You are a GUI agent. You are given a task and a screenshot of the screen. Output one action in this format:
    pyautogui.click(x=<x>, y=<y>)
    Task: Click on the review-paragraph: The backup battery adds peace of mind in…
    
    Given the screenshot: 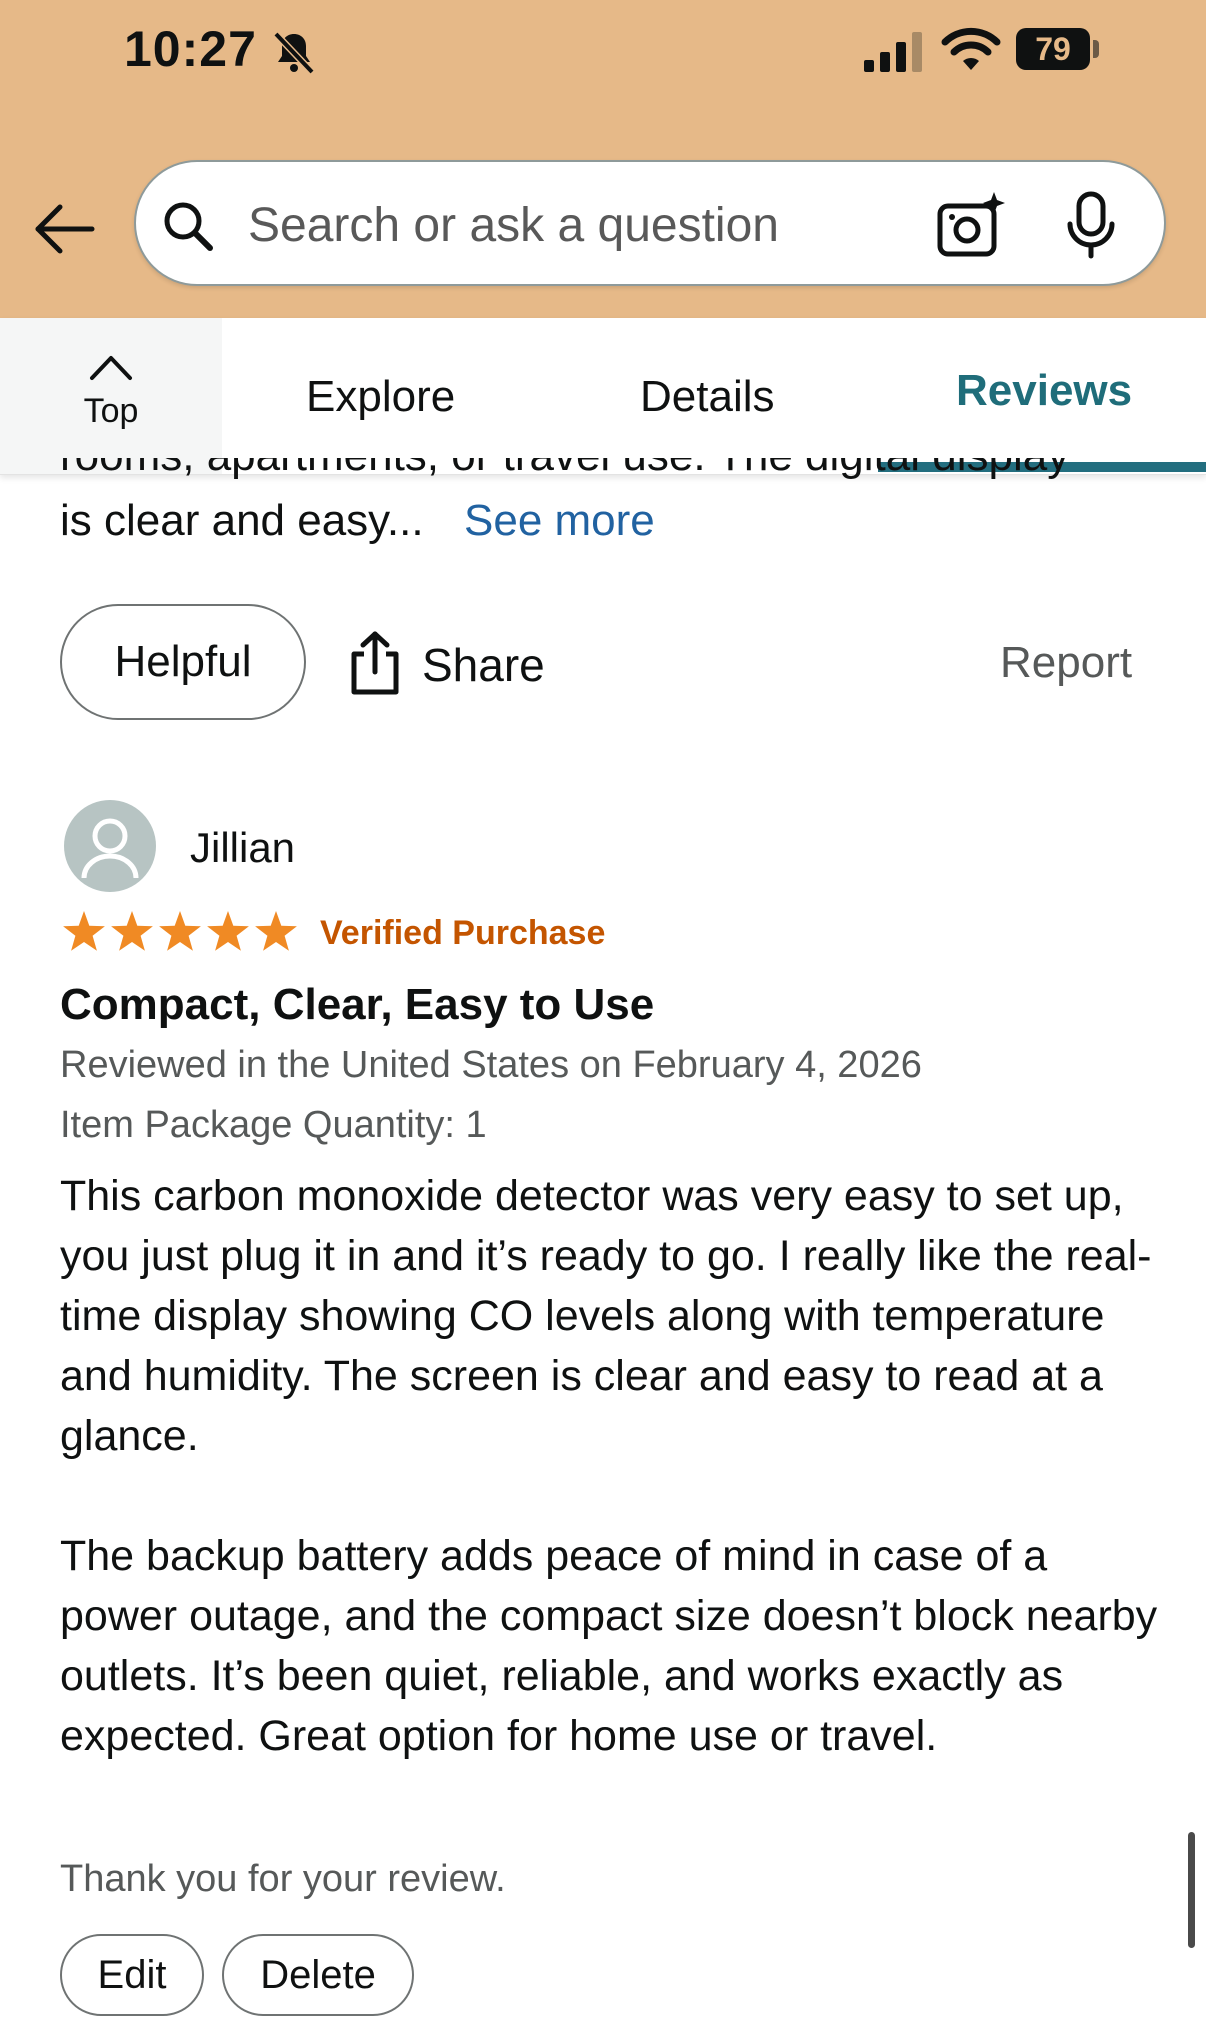 What is the action you would take?
    pyautogui.click(x=609, y=1646)
    